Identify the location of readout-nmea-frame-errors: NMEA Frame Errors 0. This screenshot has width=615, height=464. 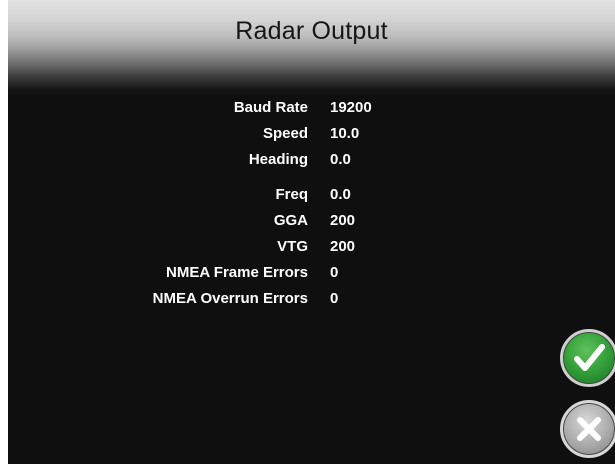
(311, 275).